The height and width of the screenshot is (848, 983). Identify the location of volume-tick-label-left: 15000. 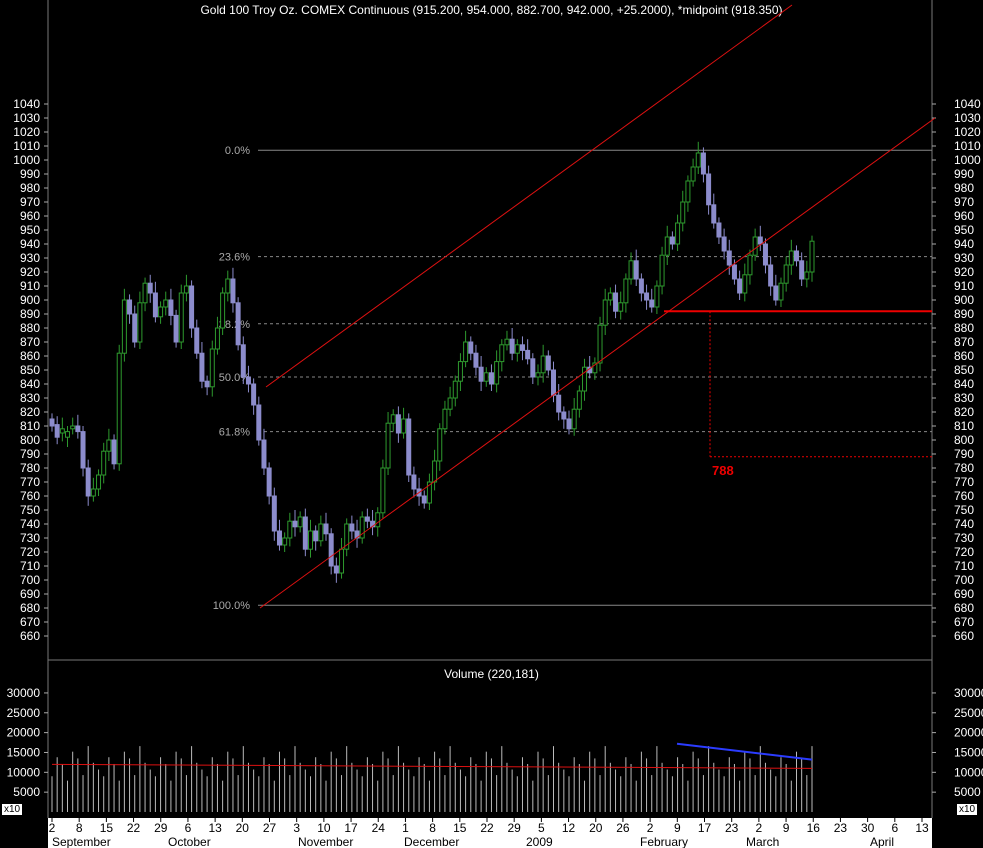
(24, 752).